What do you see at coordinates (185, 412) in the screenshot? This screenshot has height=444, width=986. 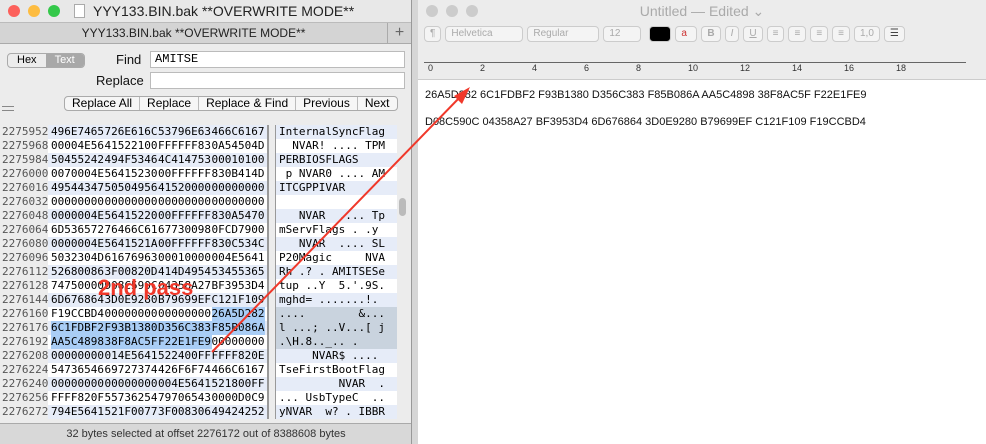 I see `hex-cell: 3F008306` at bounding box center [185, 412].